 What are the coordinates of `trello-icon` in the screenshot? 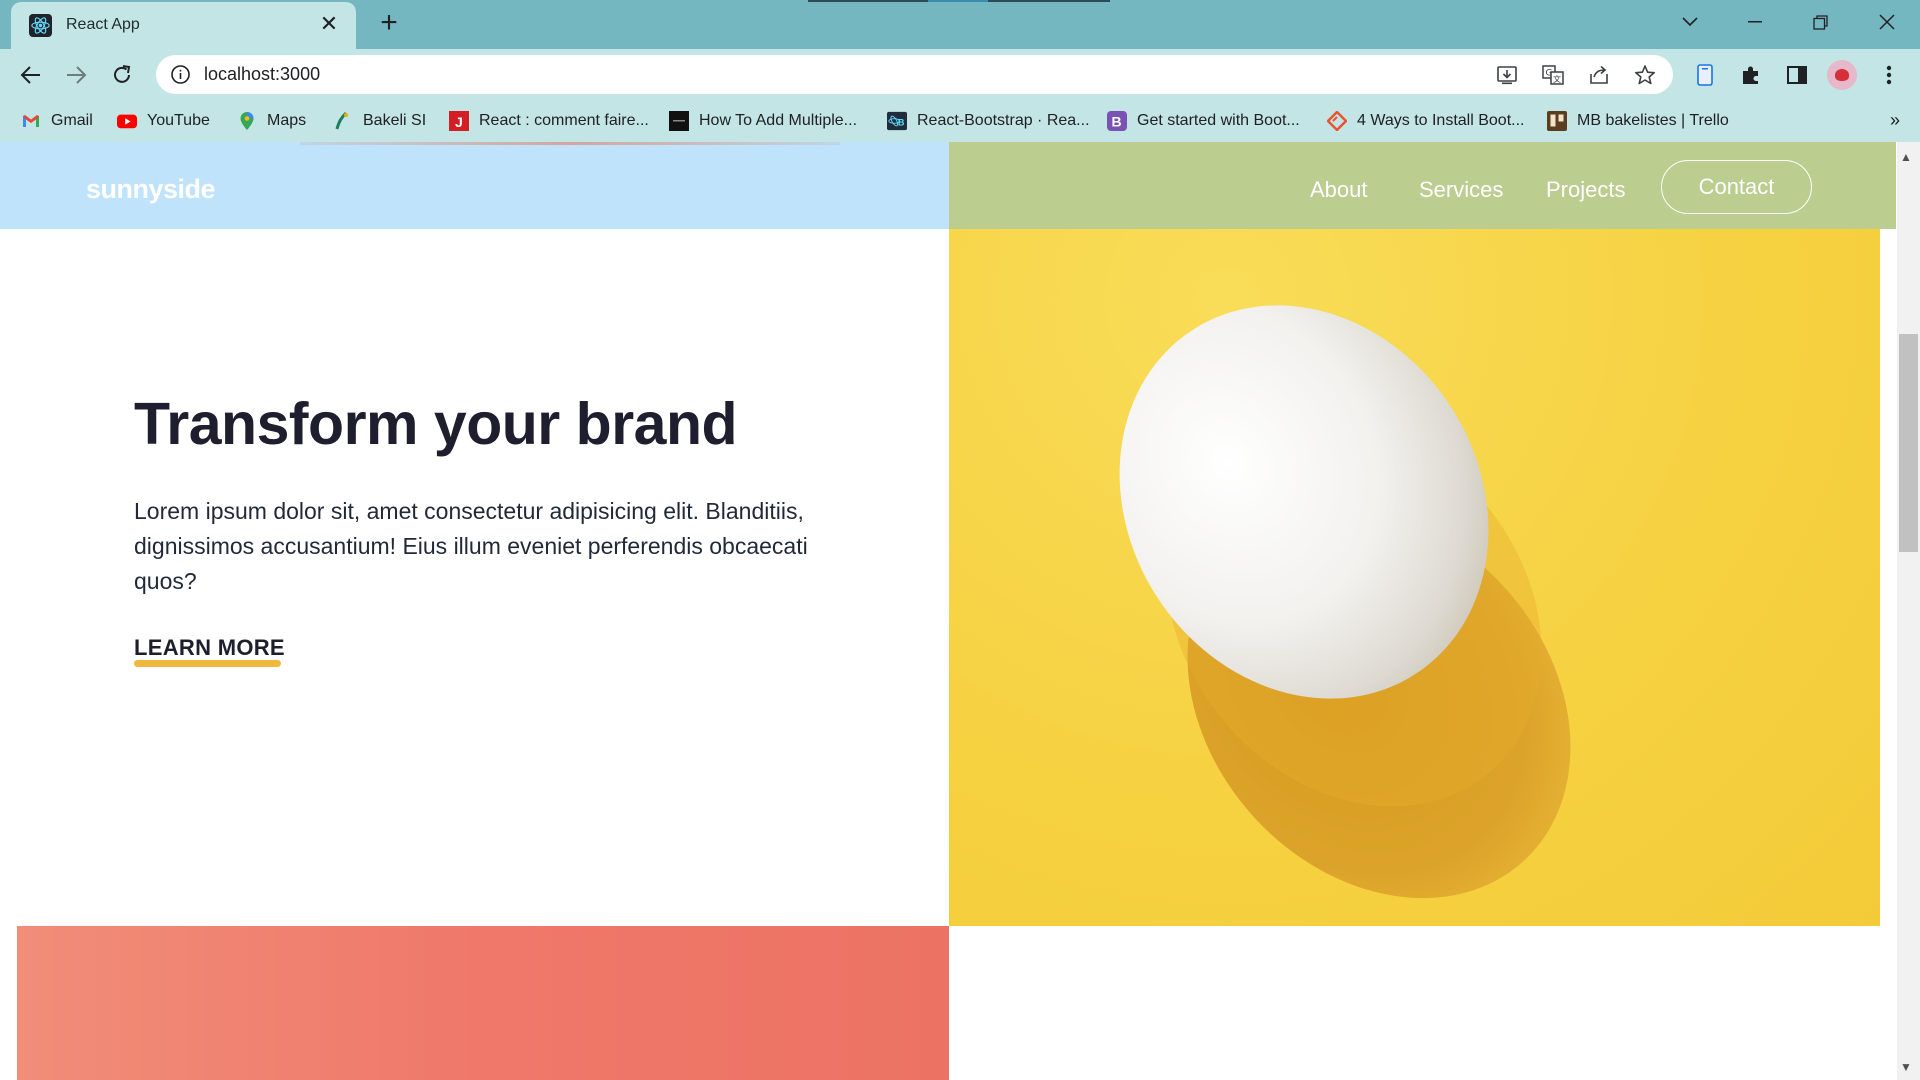 It's located at (1557, 121).